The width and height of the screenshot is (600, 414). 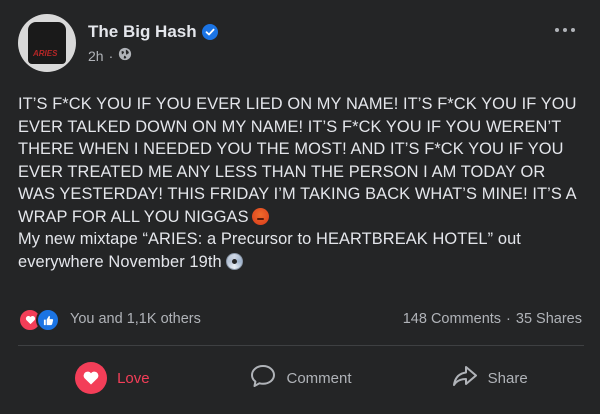 I want to click on comment-icon, so click(x=263, y=378).